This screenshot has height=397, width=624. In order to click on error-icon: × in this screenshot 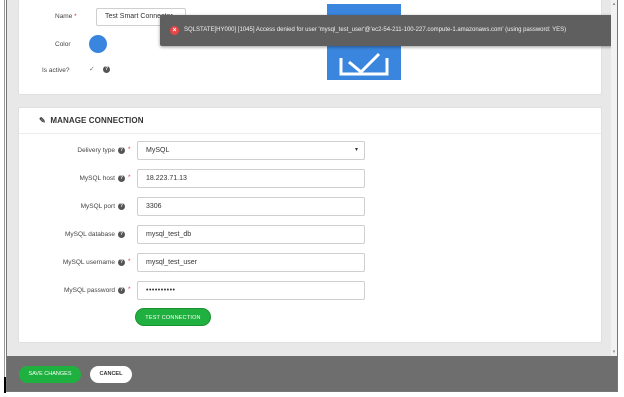, I will do `click(174, 30)`.